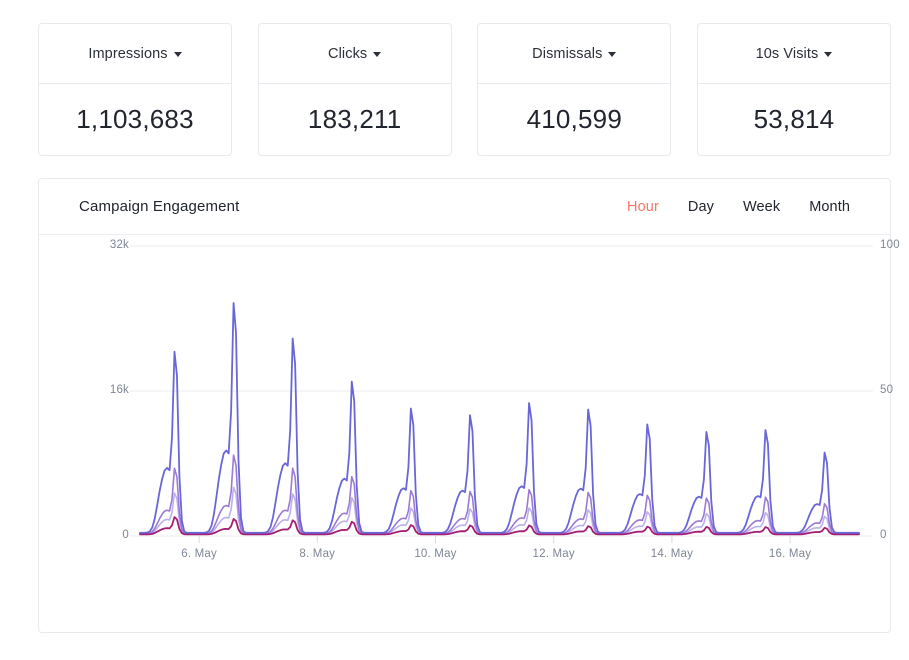 The height and width of the screenshot is (660, 909). Describe the element at coordinates (761, 207) in the screenshot. I see `tab-week: Week` at that location.